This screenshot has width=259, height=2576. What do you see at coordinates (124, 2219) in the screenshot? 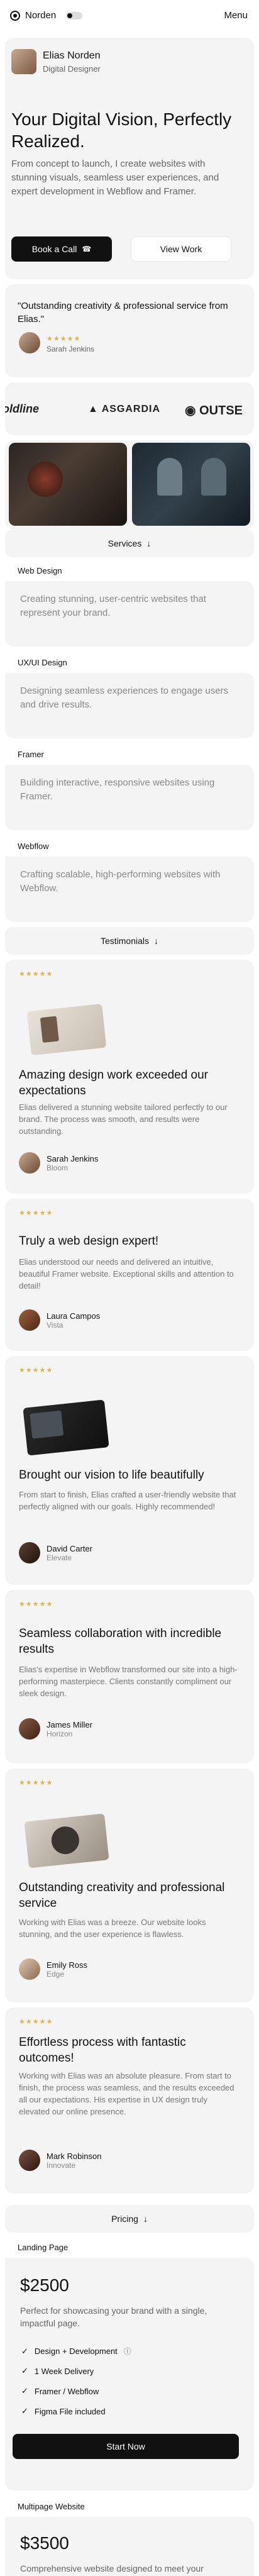
I see `pricing-label: Pricing` at bounding box center [124, 2219].